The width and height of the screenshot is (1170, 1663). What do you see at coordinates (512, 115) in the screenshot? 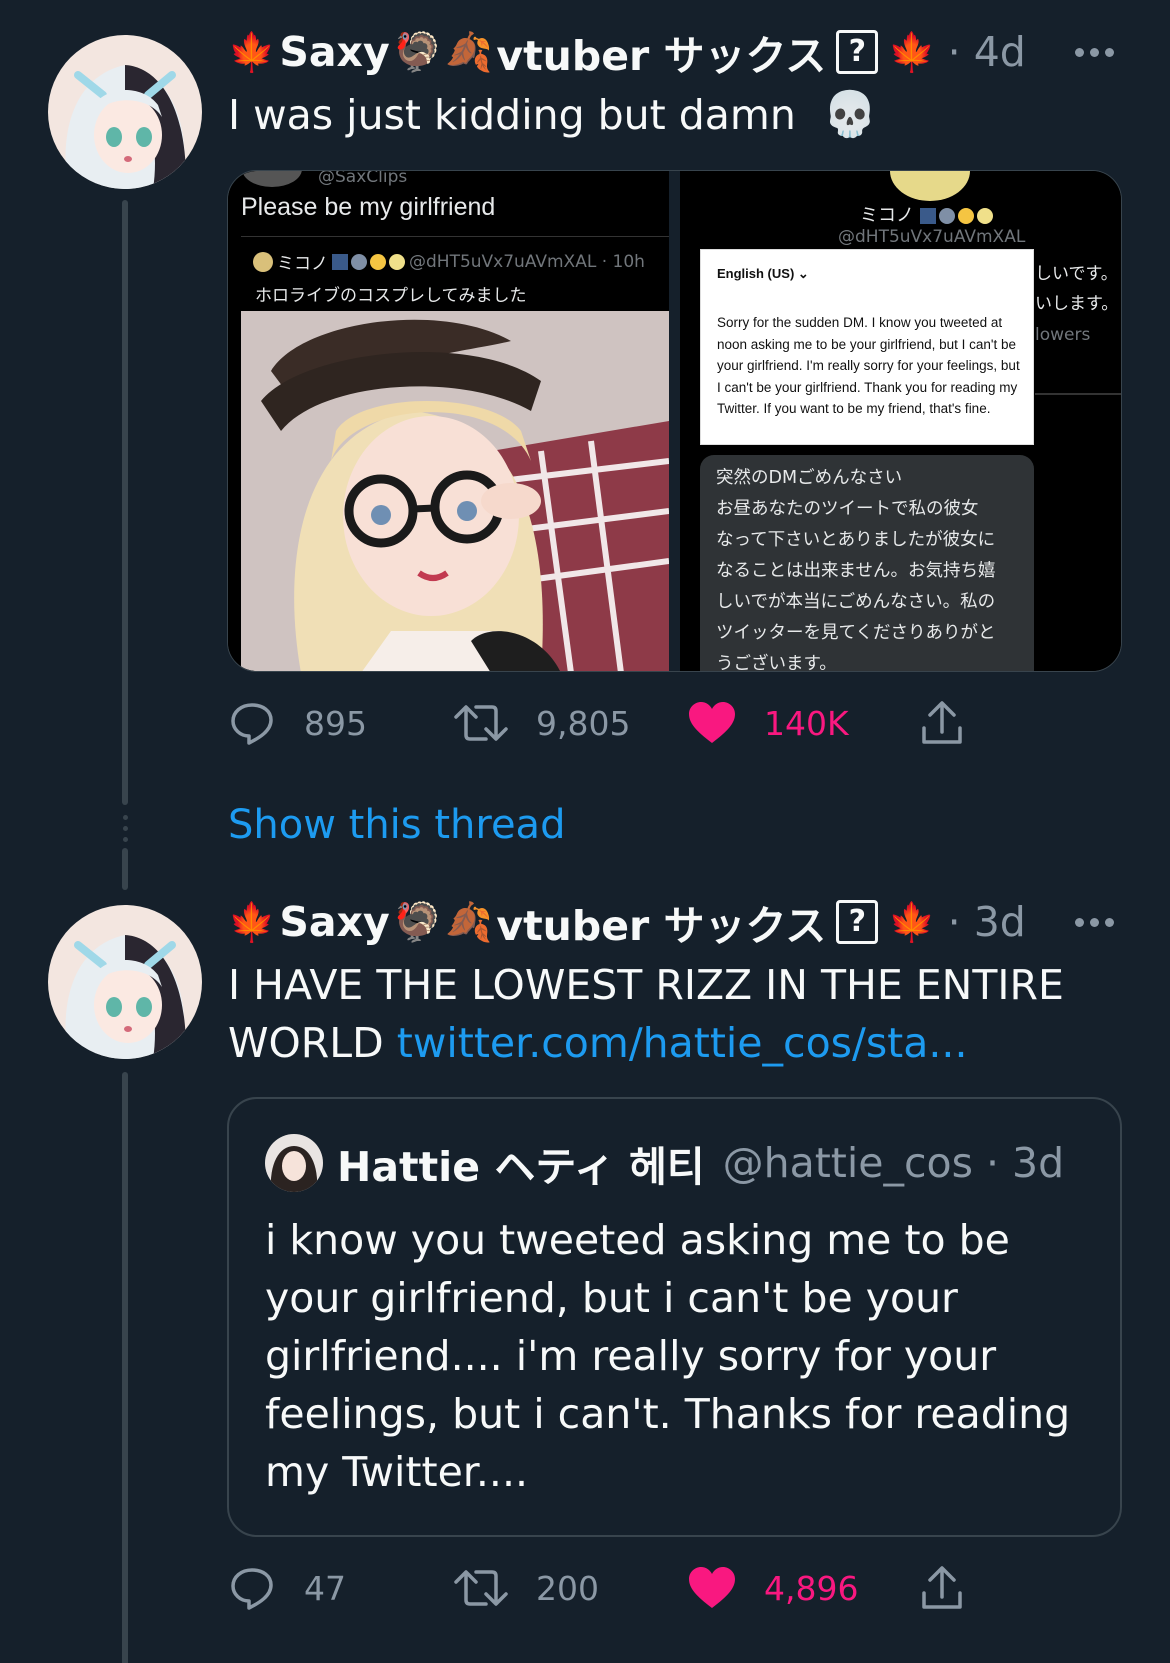
I see `tweet-text-body: I was just kidding but damn` at bounding box center [512, 115].